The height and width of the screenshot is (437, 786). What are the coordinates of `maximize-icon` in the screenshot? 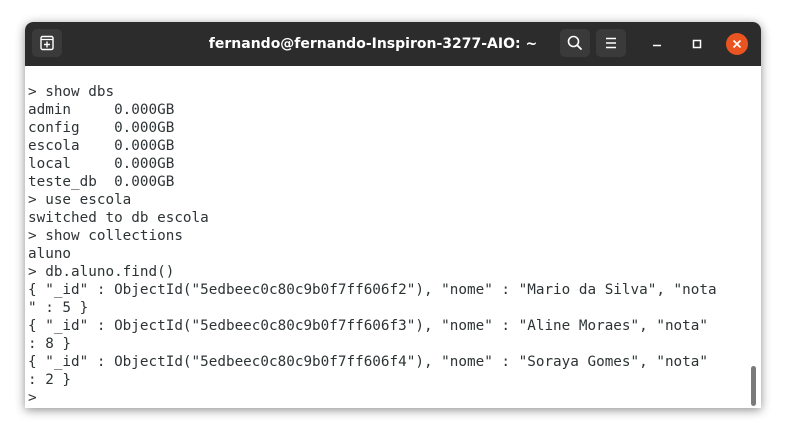 It's located at (697, 44).